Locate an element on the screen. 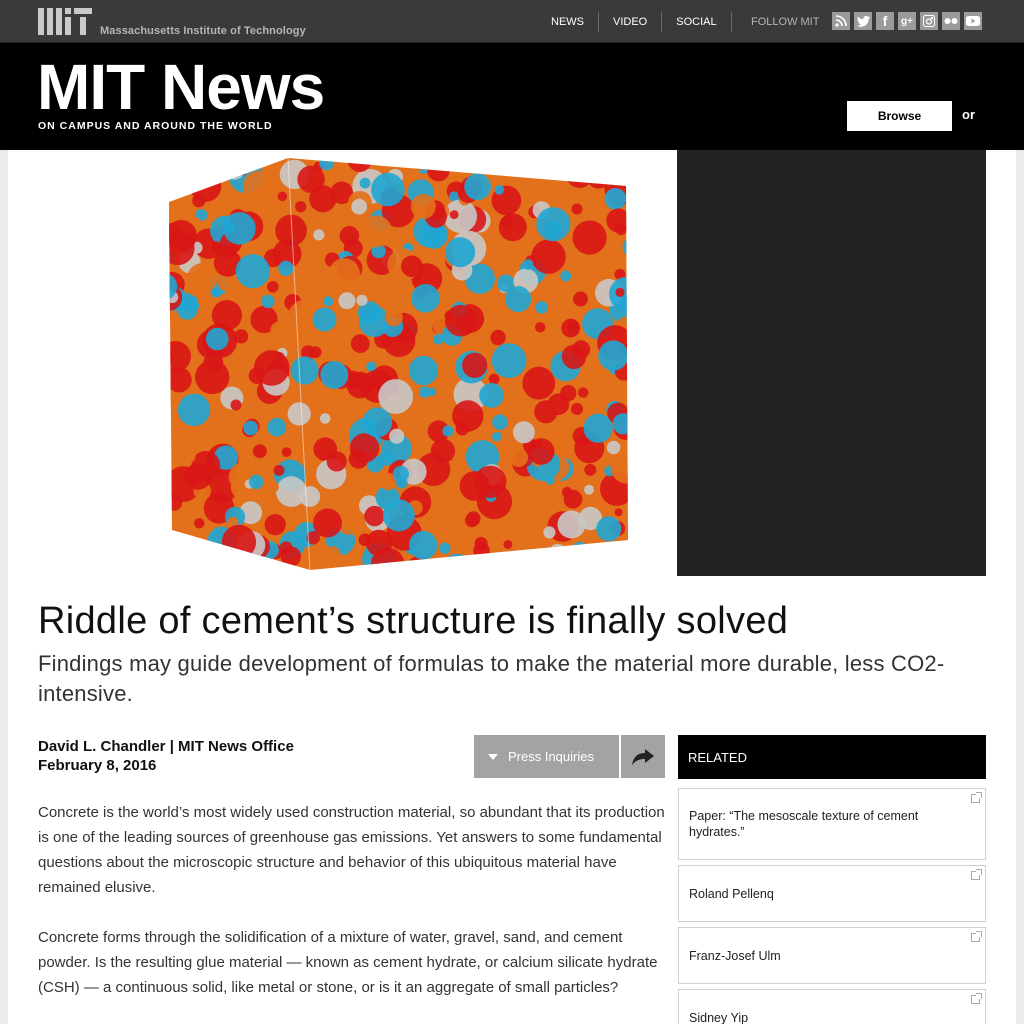  mit-logo is located at coordinates (66, 22).